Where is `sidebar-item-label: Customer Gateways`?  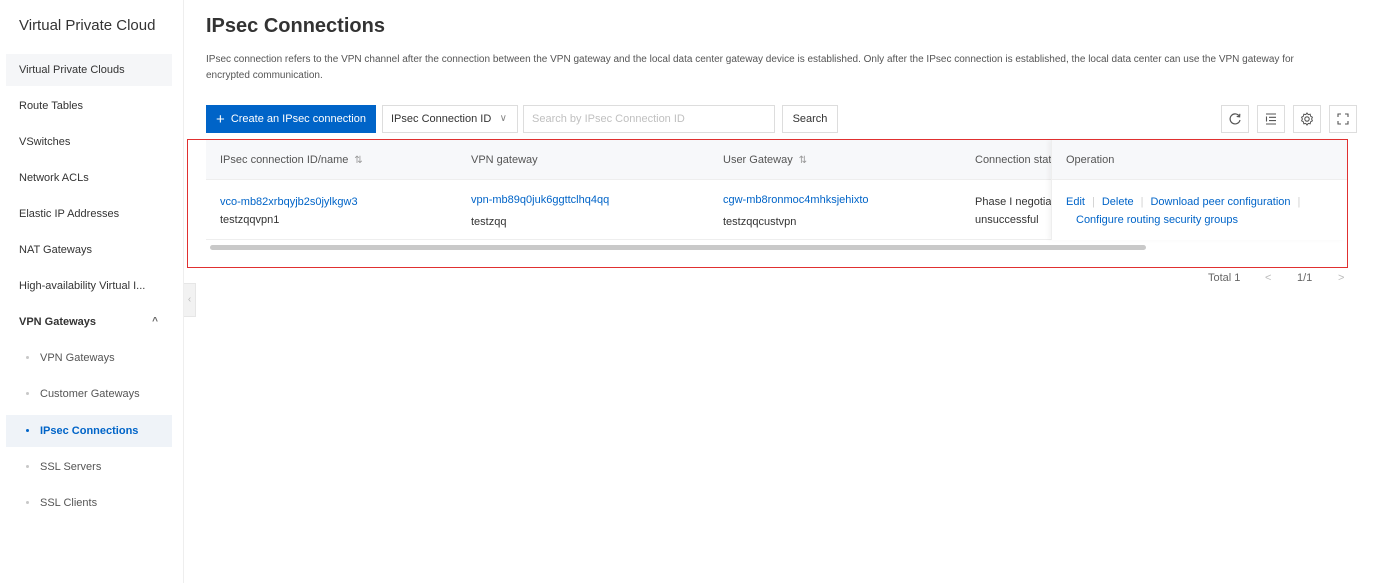
sidebar-item-label: Customer Gateways is located at coordinates (90, 394).